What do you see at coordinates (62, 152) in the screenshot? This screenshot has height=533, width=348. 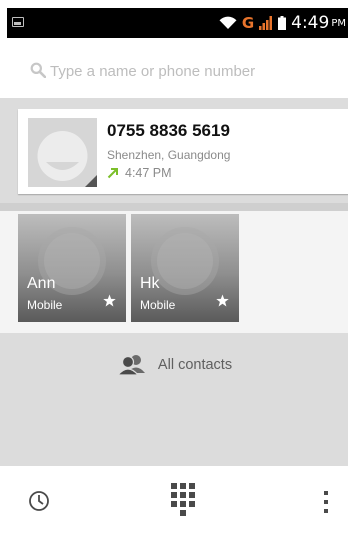 I see `contact-avatar` at bounding box center [62, 152].